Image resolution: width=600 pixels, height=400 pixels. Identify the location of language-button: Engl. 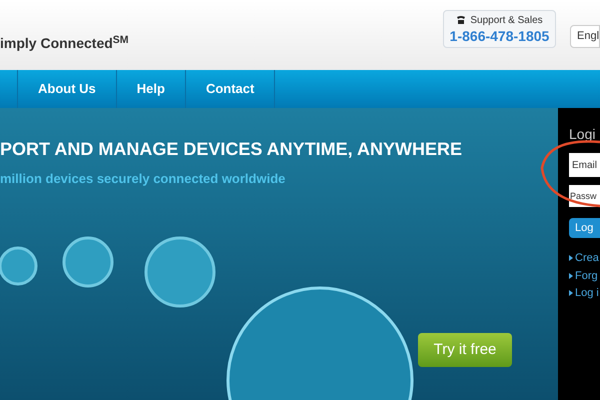
(585, 36).